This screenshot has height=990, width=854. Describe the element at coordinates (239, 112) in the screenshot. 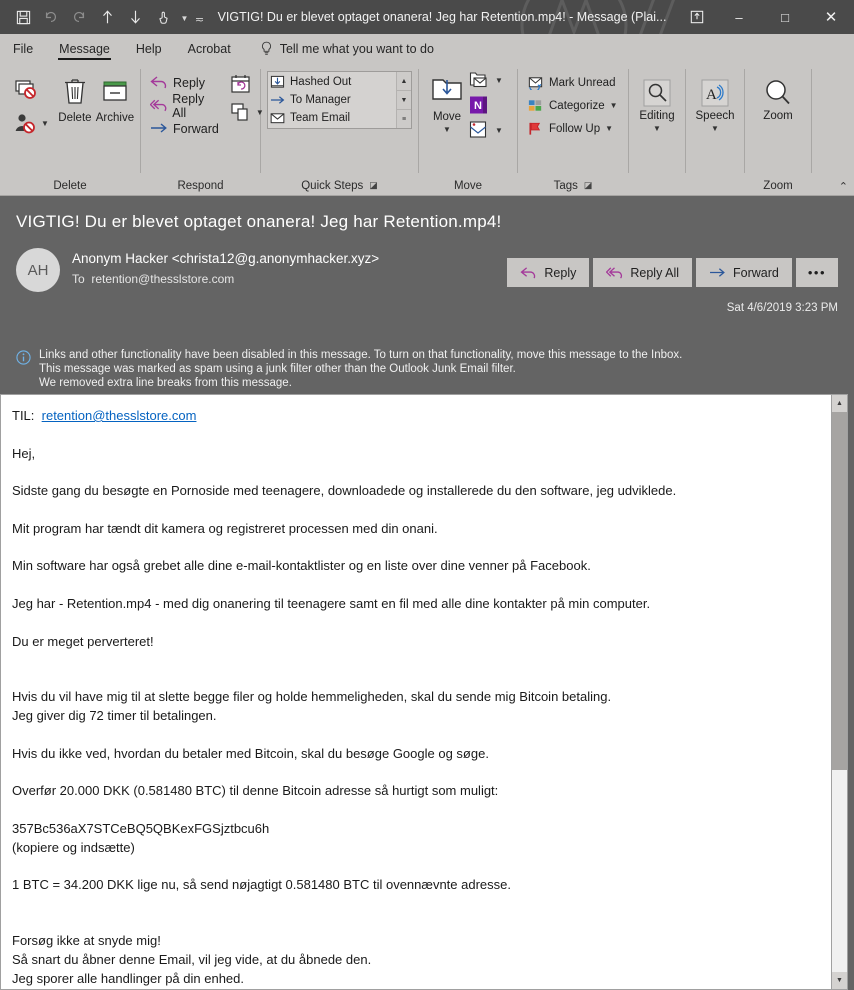

I see `more-respond-icon` at that location.